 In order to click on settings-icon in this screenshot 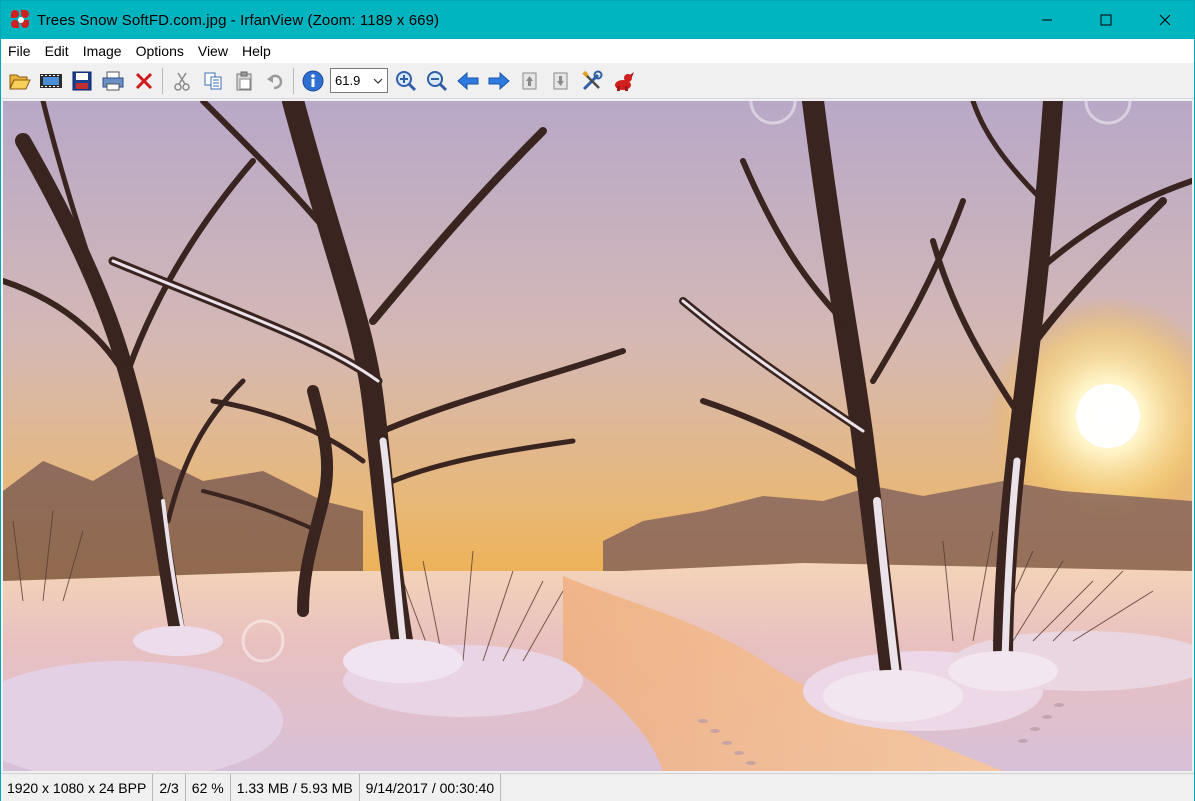, I will do `click(591, 80)`.